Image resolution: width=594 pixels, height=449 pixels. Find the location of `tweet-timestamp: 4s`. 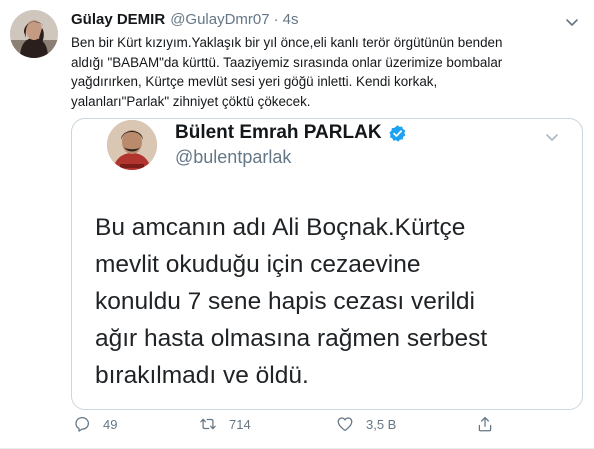

tweet-timestamp: 4s is located at coordinates (291, 19).